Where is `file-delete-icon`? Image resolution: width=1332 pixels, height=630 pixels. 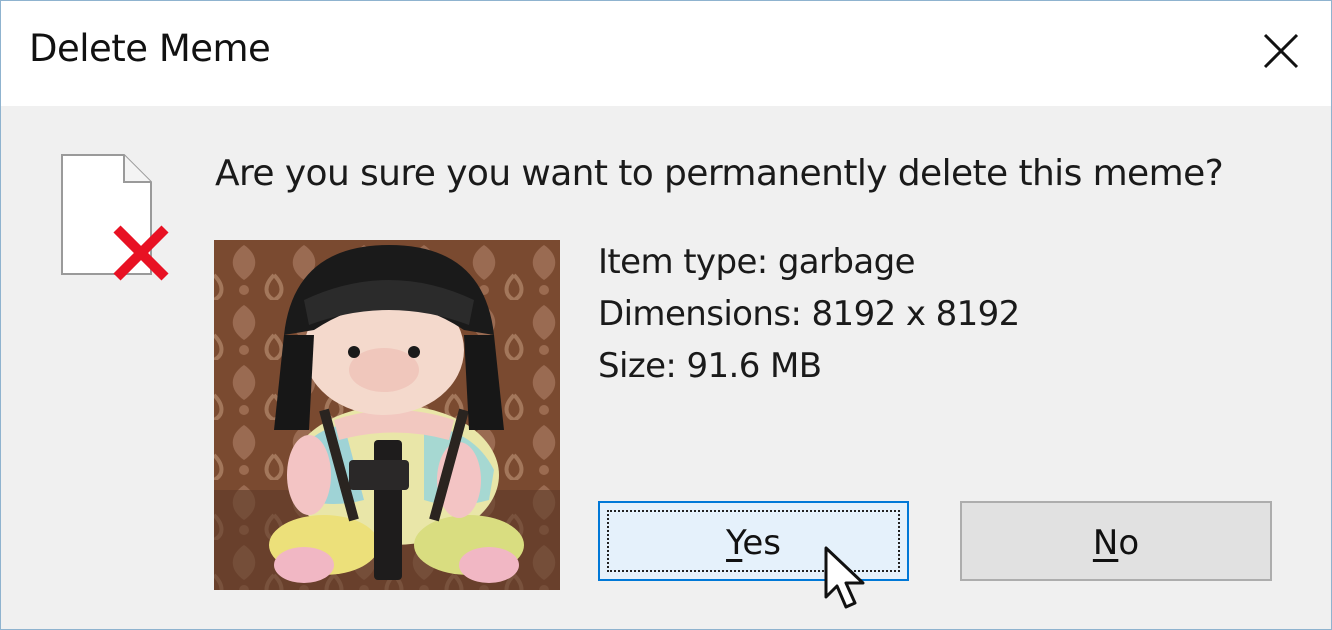 file-delete-icon is located at coordinates (116, 218).